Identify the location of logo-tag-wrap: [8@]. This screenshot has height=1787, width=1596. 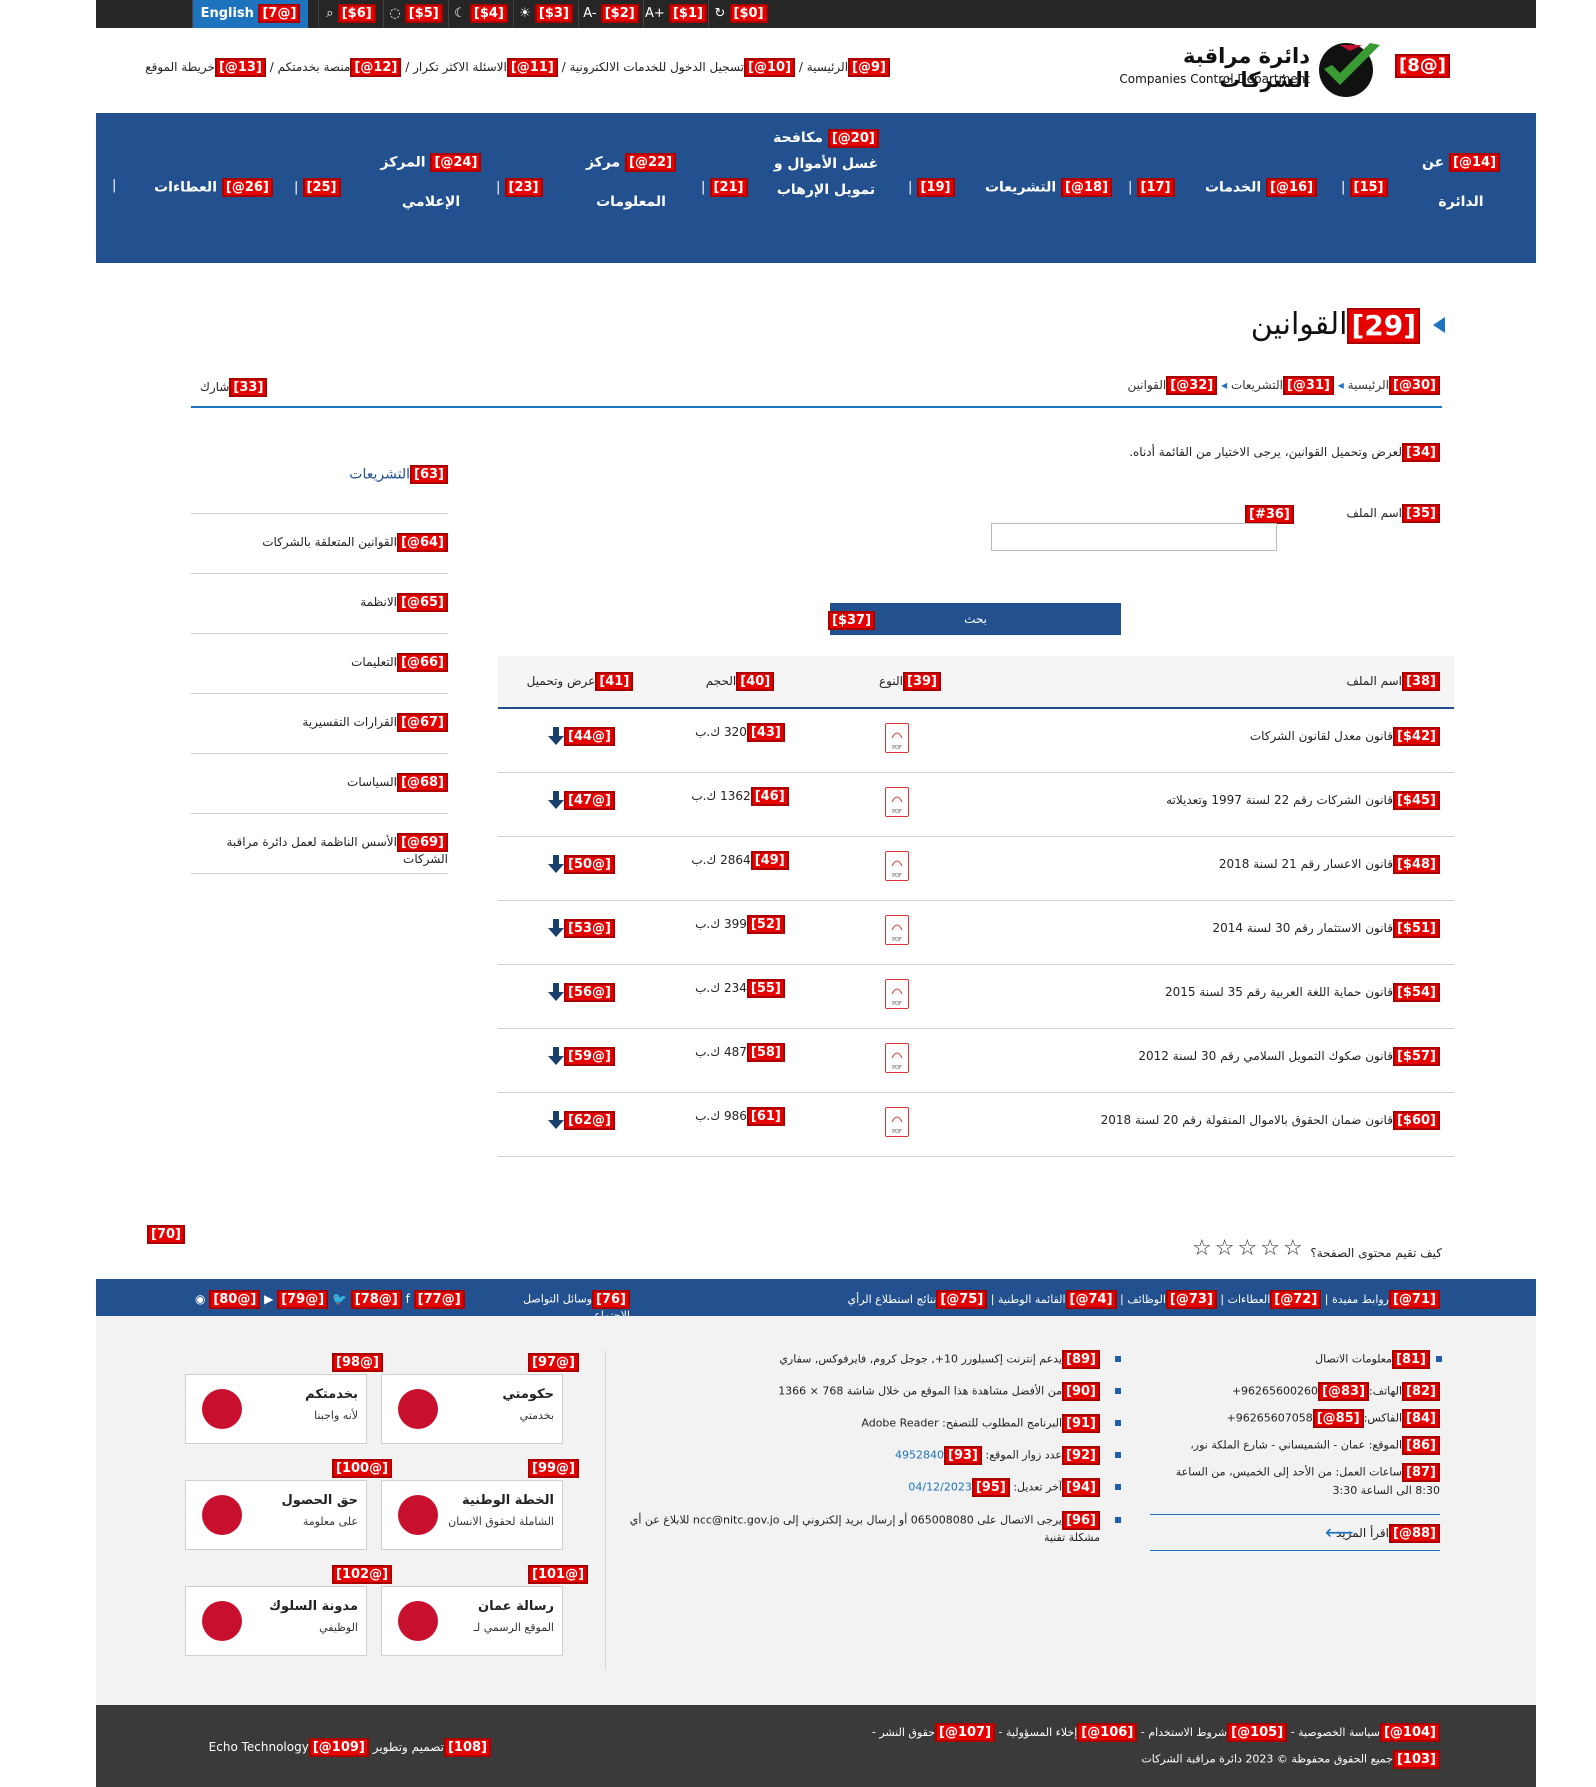
(1422, 66).